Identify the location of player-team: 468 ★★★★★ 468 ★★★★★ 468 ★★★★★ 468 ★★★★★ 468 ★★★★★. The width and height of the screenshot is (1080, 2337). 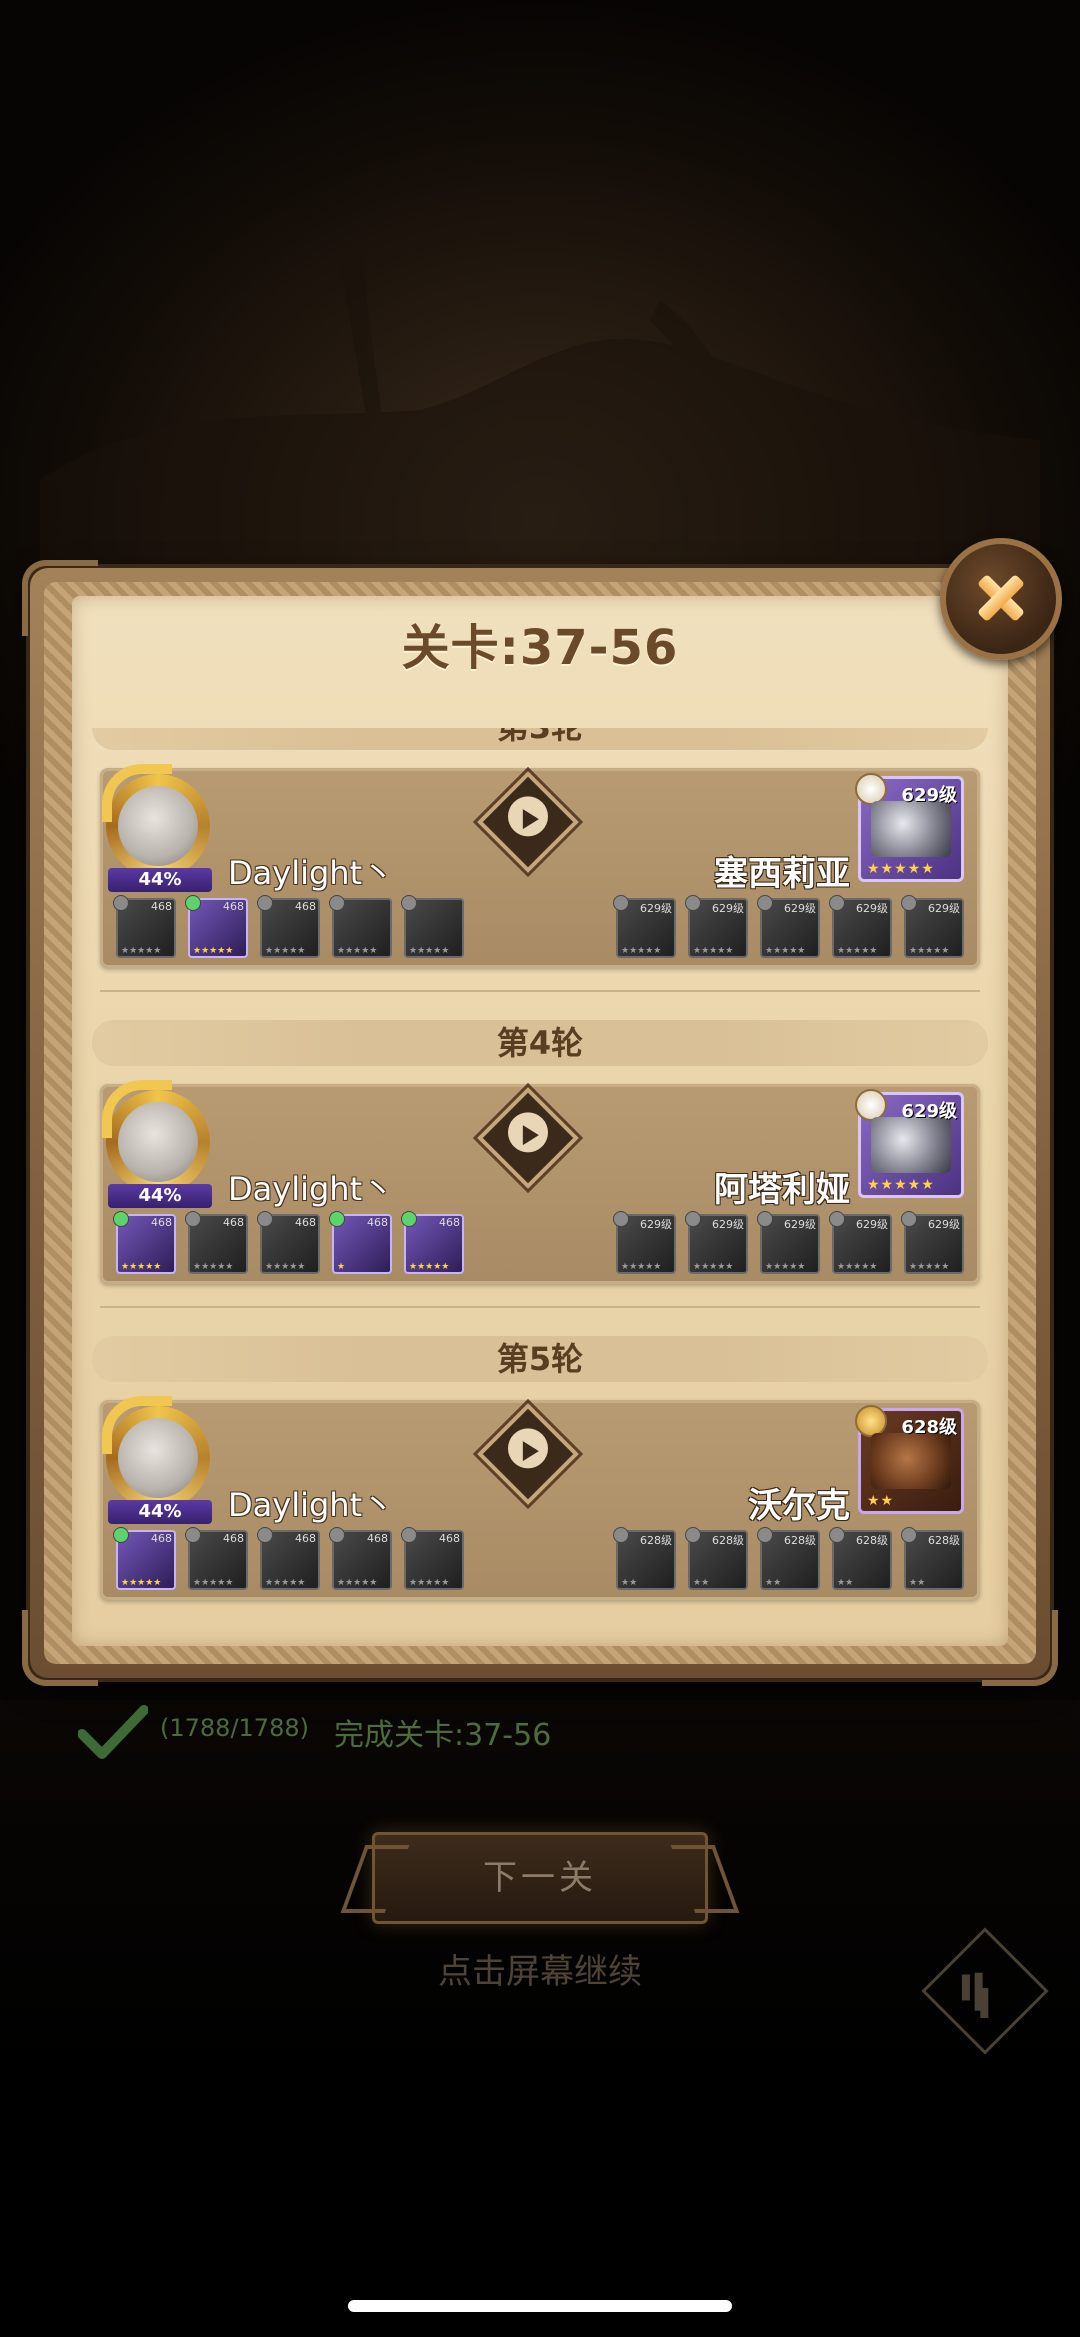
(288, 1558).